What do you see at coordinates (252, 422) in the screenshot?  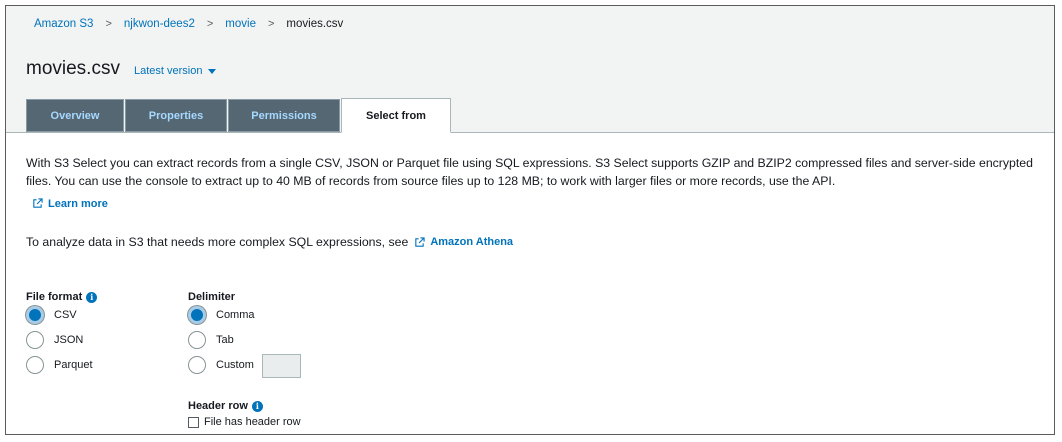 I see `header-row-checkbox-label: File has header row` at bounding box center [252, 422].